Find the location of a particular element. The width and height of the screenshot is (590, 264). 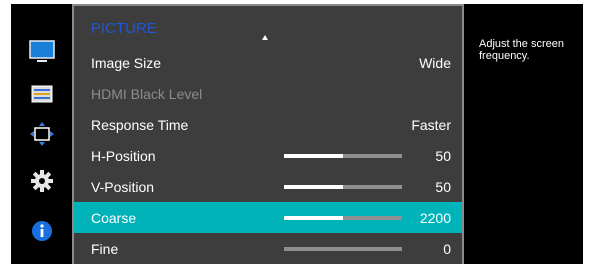

sidebar-item-color is located at coordinates (41, 94).